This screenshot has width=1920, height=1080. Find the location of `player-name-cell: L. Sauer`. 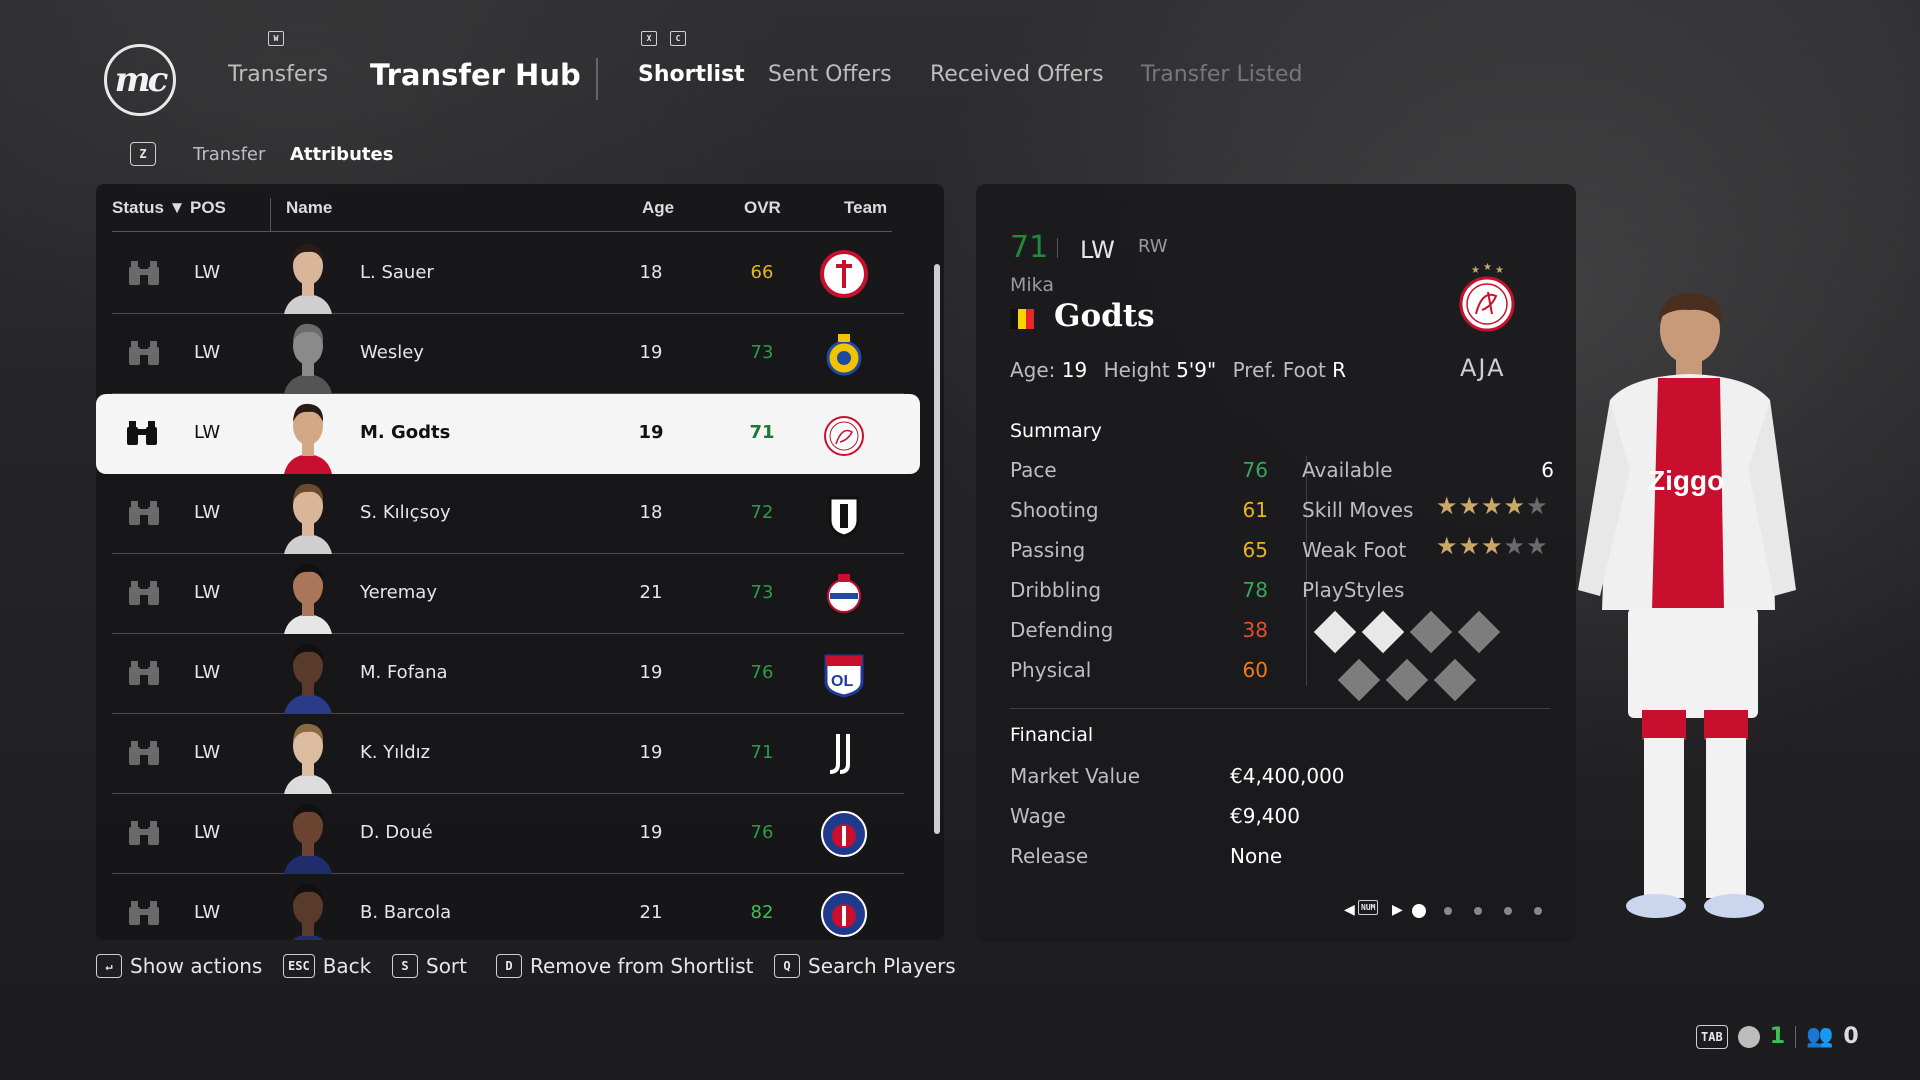

player-name-cell: L. Sauer is located at coordinates (397, 272).